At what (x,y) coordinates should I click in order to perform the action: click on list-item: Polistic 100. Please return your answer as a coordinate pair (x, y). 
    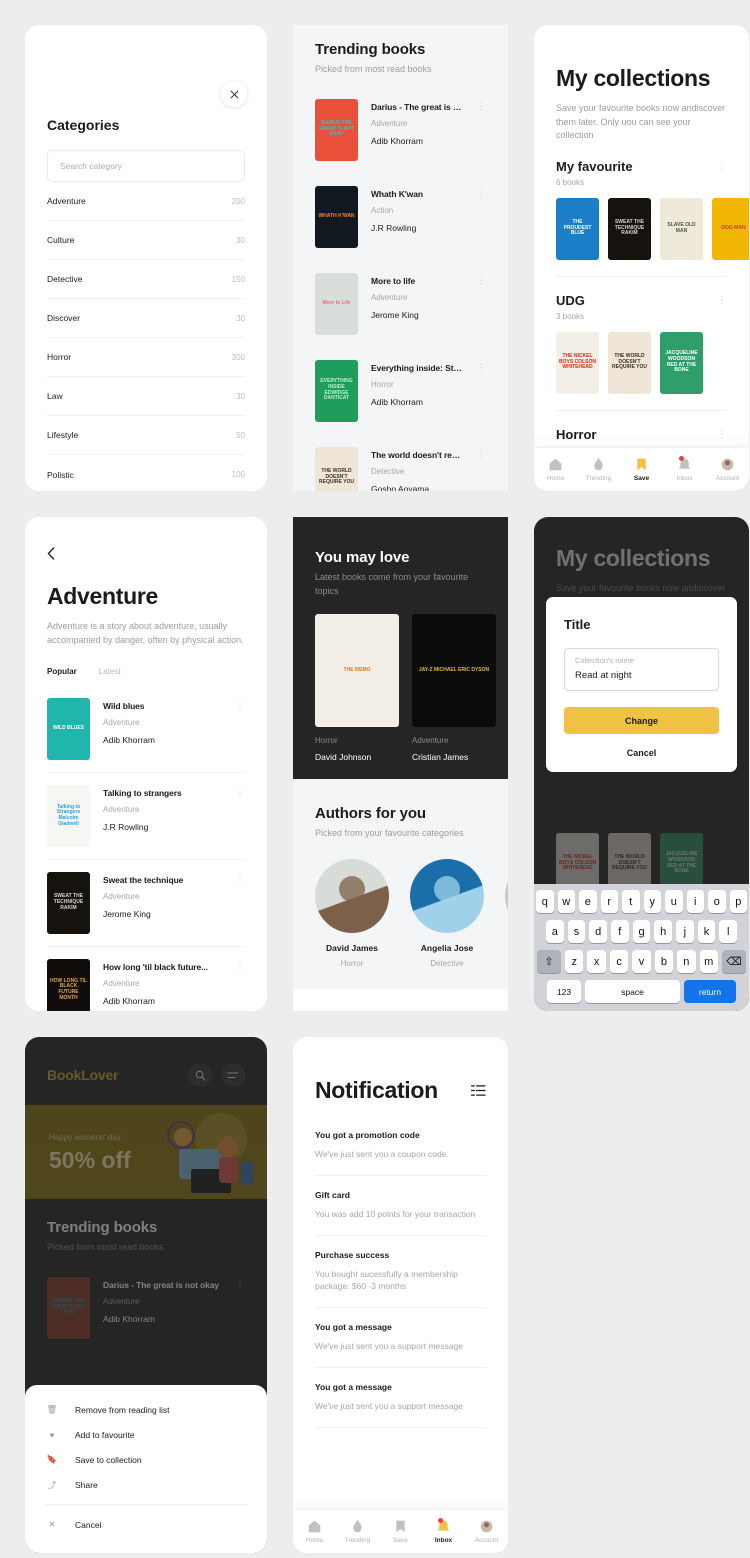
    Looking at the image, I should click on (146, 473).